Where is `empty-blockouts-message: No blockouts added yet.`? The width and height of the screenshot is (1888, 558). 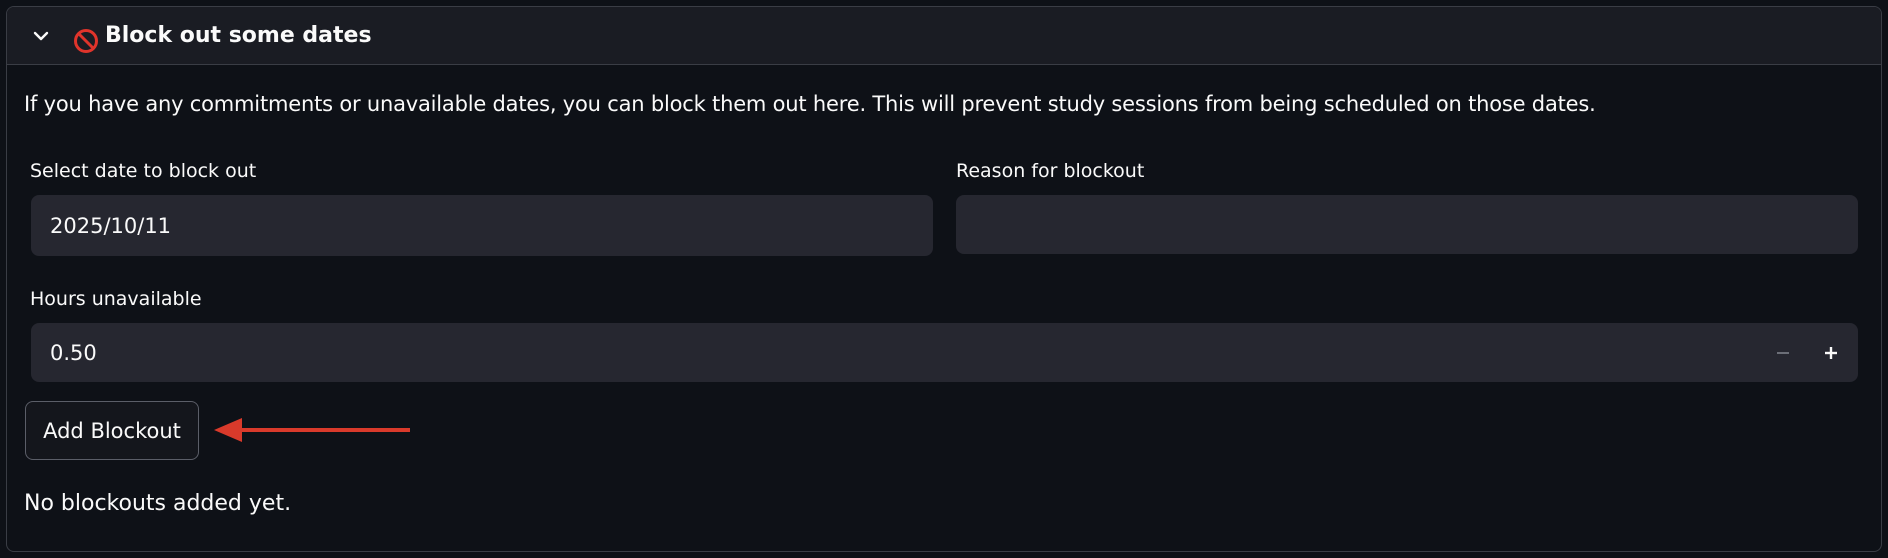 empty-blockouts-message: No blockouts added yet. is located at coordinates (158, 503).